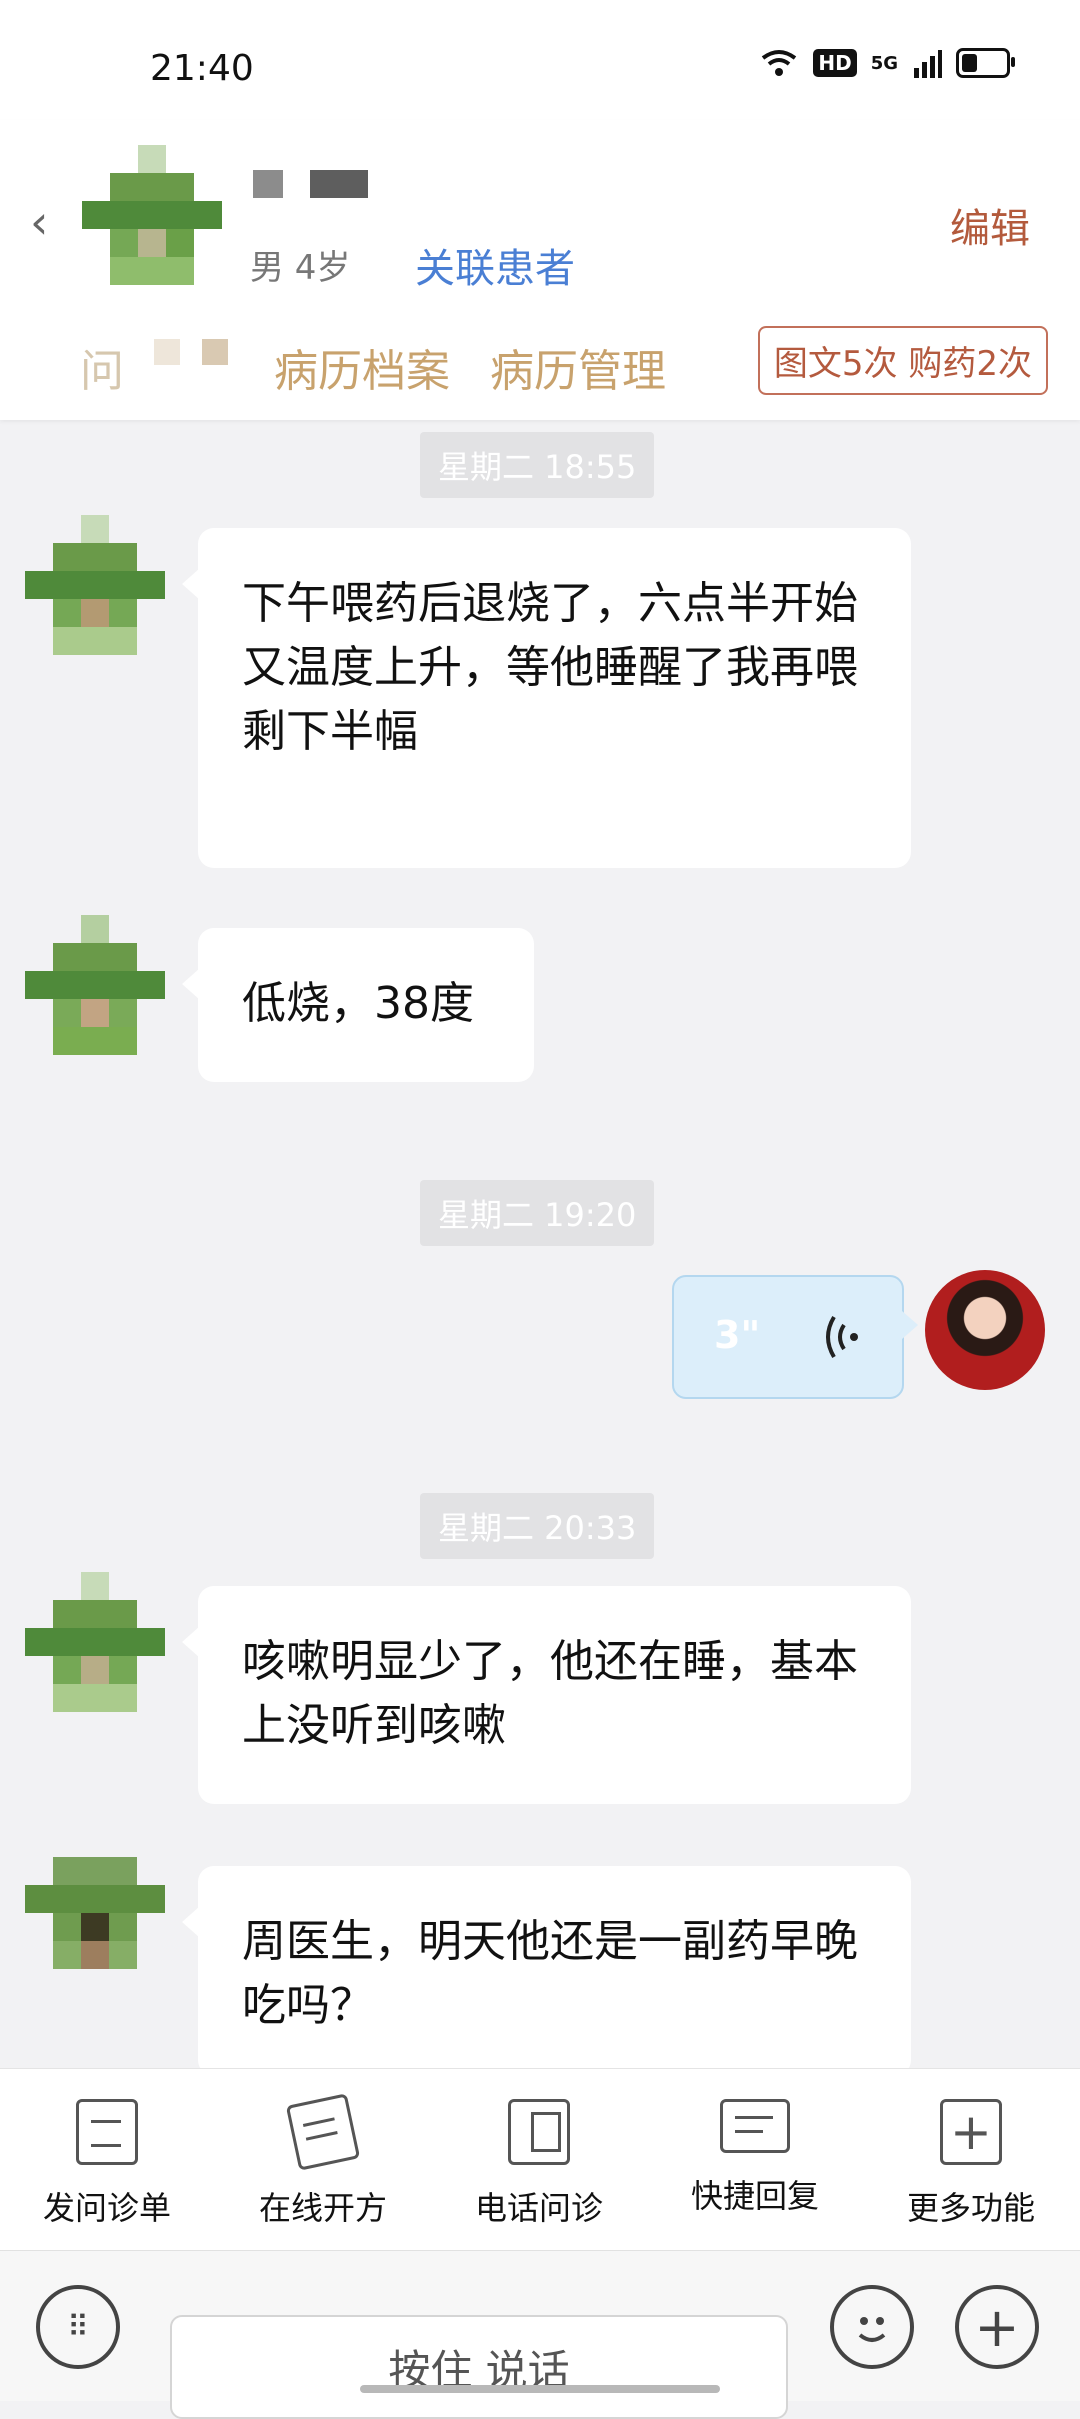 The image size is (1080, 2419). I want to click on timestamp: 星期二 18:55, so click(537, 465).